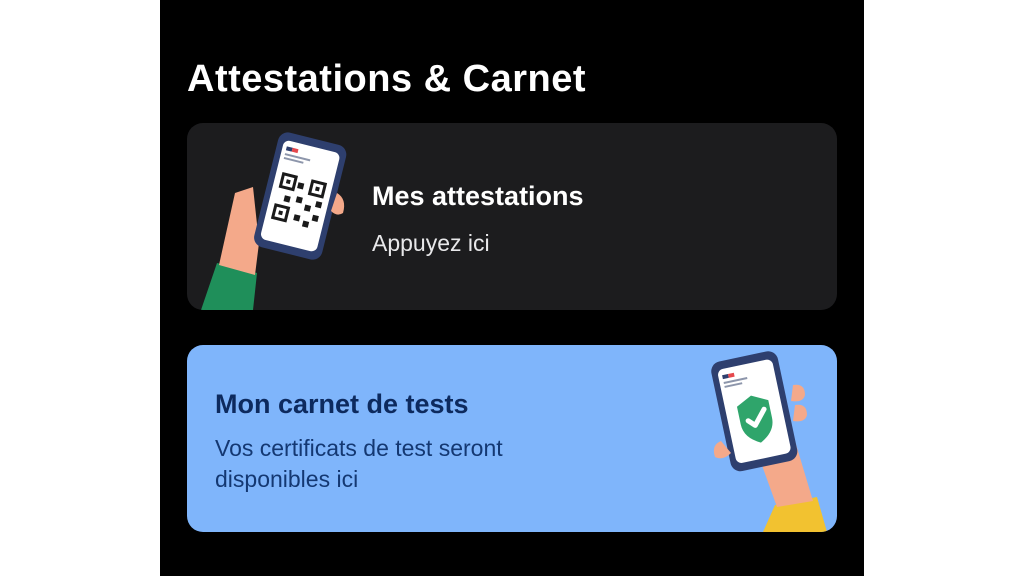  What do you see at coordinates (274, 221) in the screenshot?
I see `phone-qr-code-illustration` at bounding box center [274, 221].